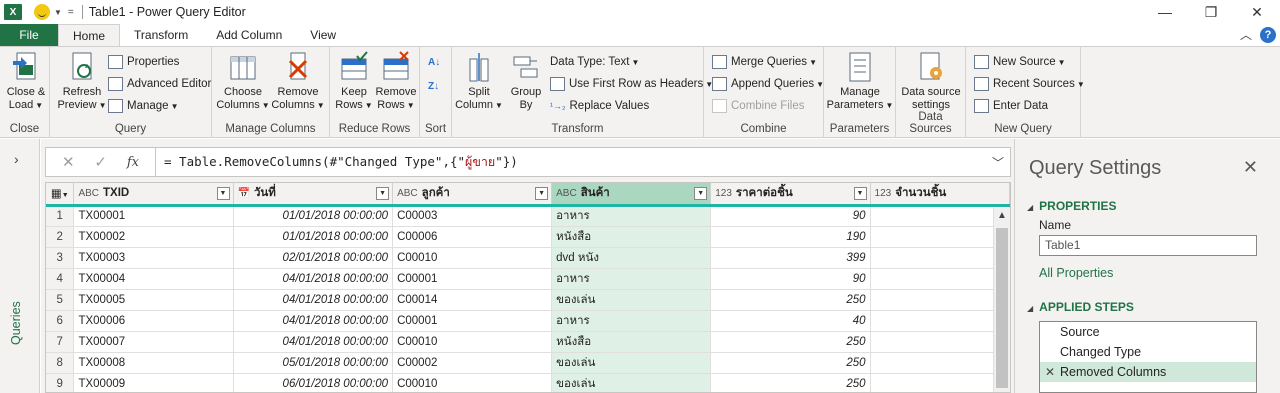  I want to click on tab-view: View, so click(323, 35).